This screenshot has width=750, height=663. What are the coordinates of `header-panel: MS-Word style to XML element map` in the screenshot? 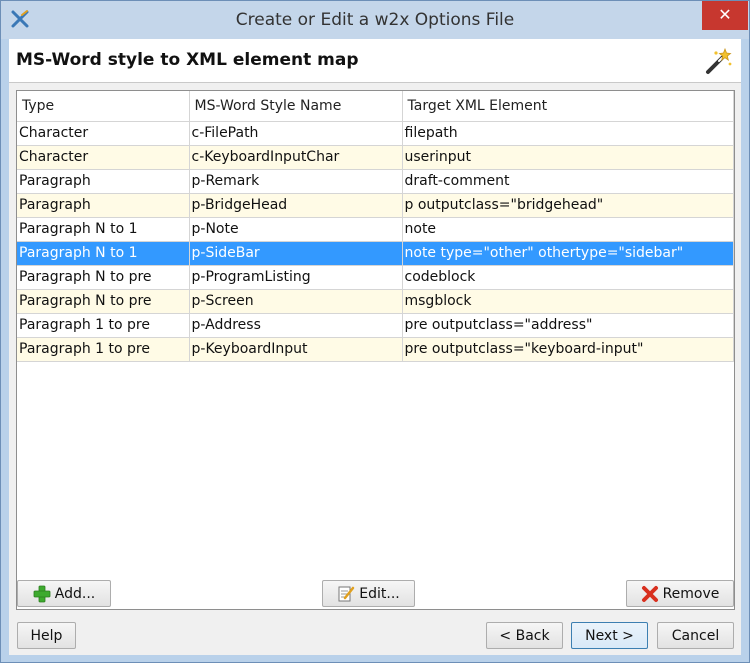 It's located at (375, 61).